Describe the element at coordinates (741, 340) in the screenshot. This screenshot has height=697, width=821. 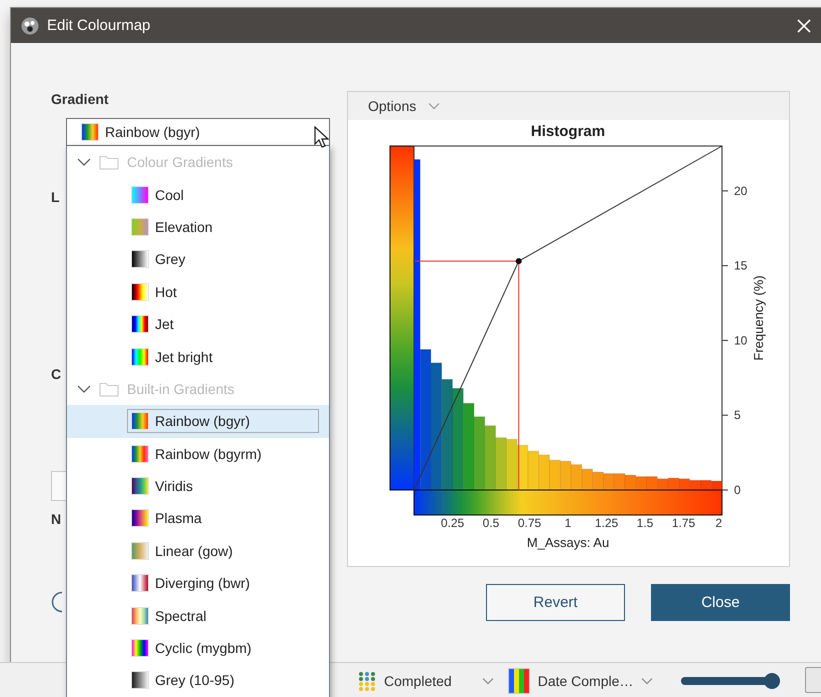
I see `y-tick-label: 10` at that location.